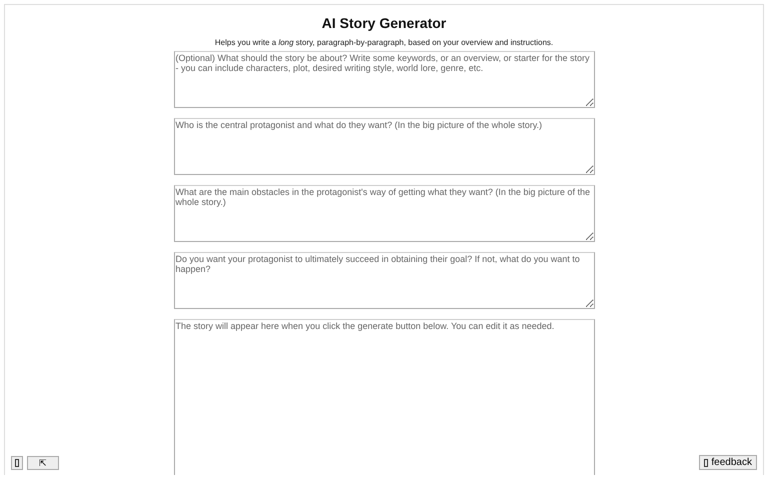 The height and width of the screenshot is (480, 768). What do you see at coordinates (384, 213) in the screenshot?
I see `text-area: What are the main obstacles in the protagonist's way of getting what they want? (In the big picture of the whole story.)` at bounding box center [384, 213].